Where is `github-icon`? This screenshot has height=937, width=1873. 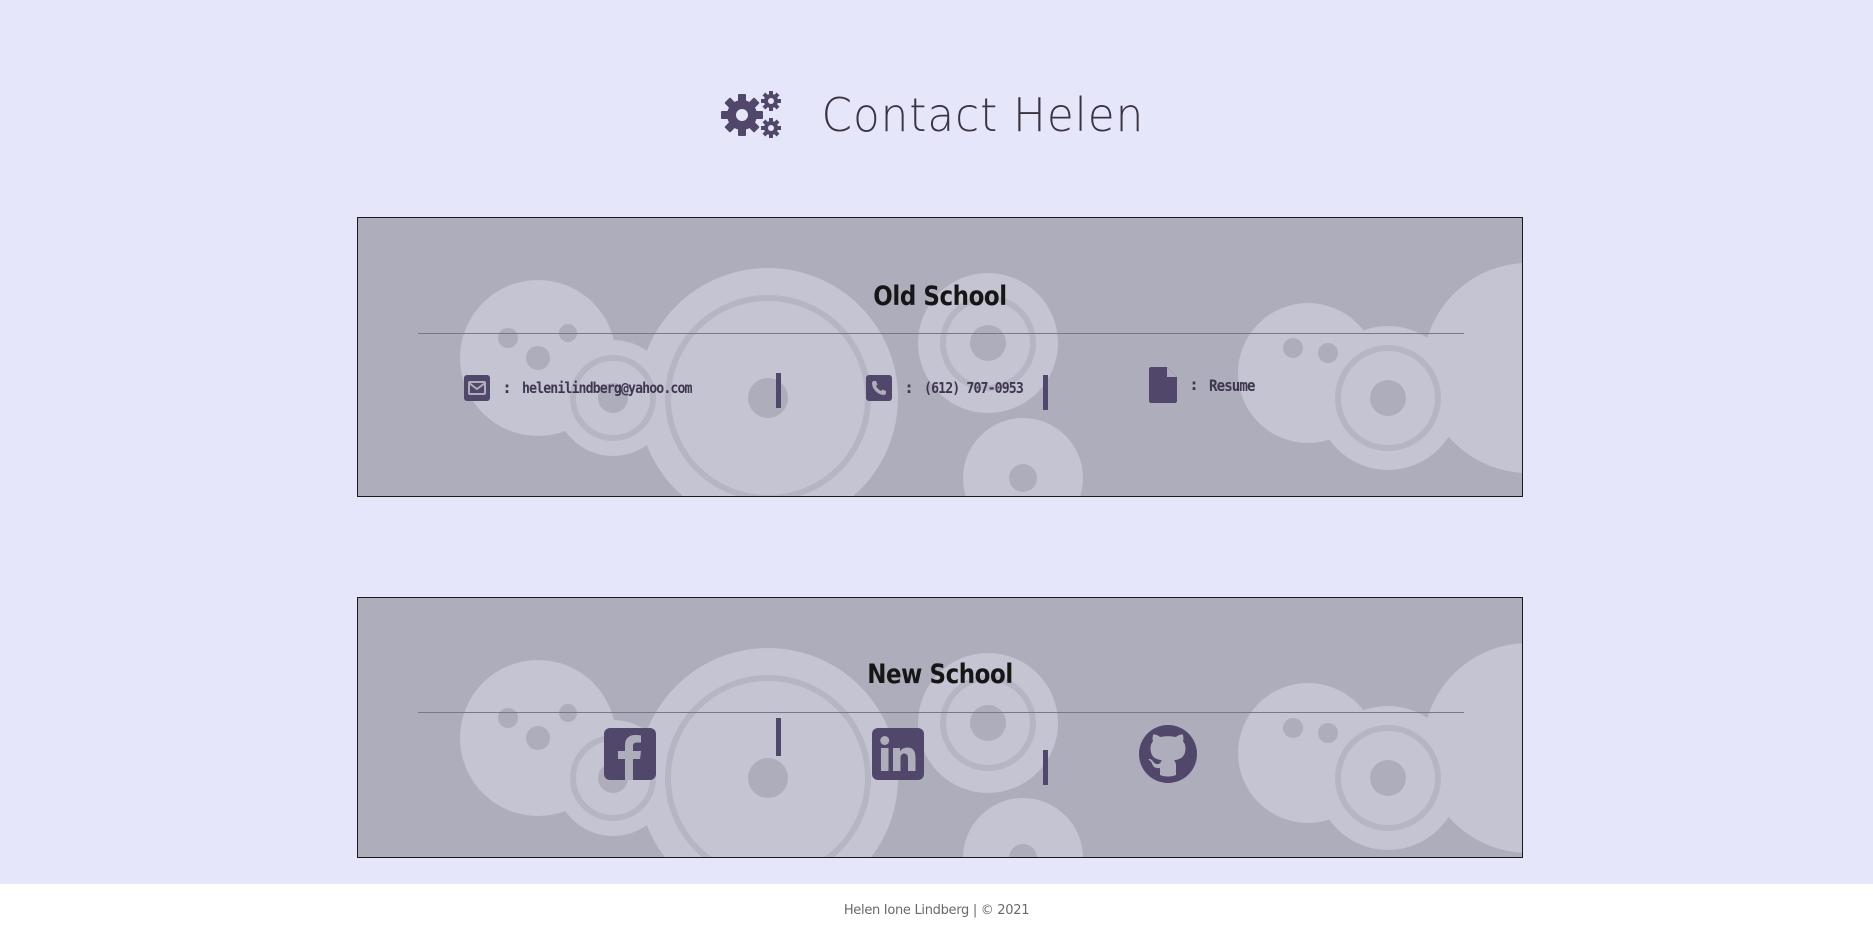
github-icon is located at coordinates (1168, 754).